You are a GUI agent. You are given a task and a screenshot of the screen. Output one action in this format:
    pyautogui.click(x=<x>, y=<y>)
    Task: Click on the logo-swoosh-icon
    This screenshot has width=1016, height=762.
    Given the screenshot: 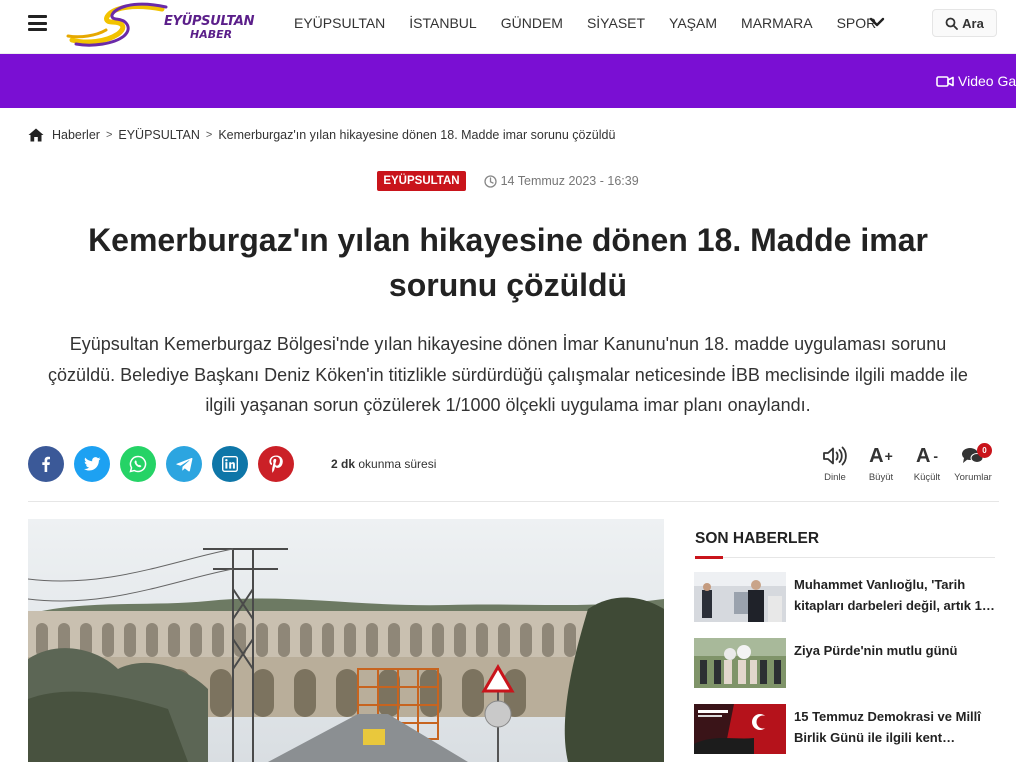 What is the action you would take?
    pyautogui.click(x=117, y=24)
    